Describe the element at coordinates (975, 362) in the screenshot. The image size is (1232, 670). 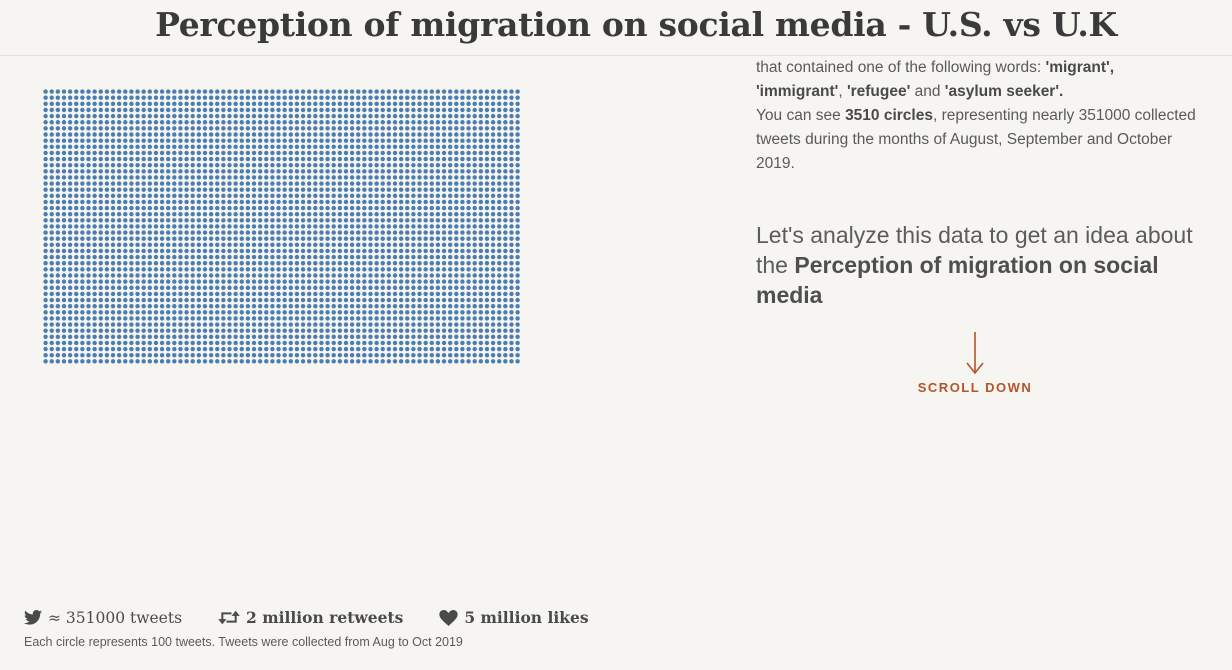
I see `scroll-down-cue: SCROLL DOWN` at that location.